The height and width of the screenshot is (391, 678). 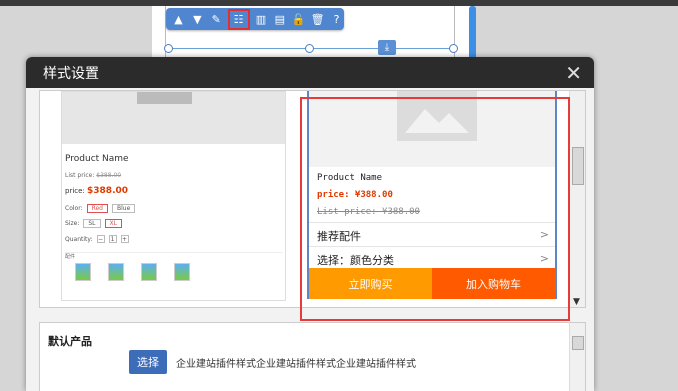 What do you see at coordinates (573, 73) in the screenshot?
I see `close-icon: ✕` at bounding box center [573, 73].